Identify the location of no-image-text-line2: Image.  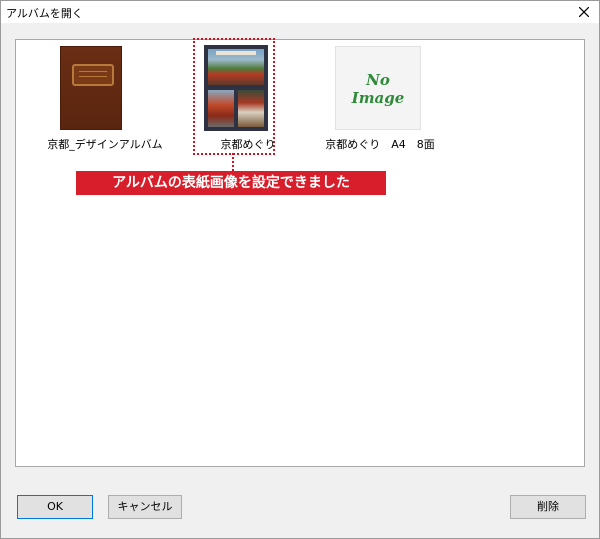
(378, 98).